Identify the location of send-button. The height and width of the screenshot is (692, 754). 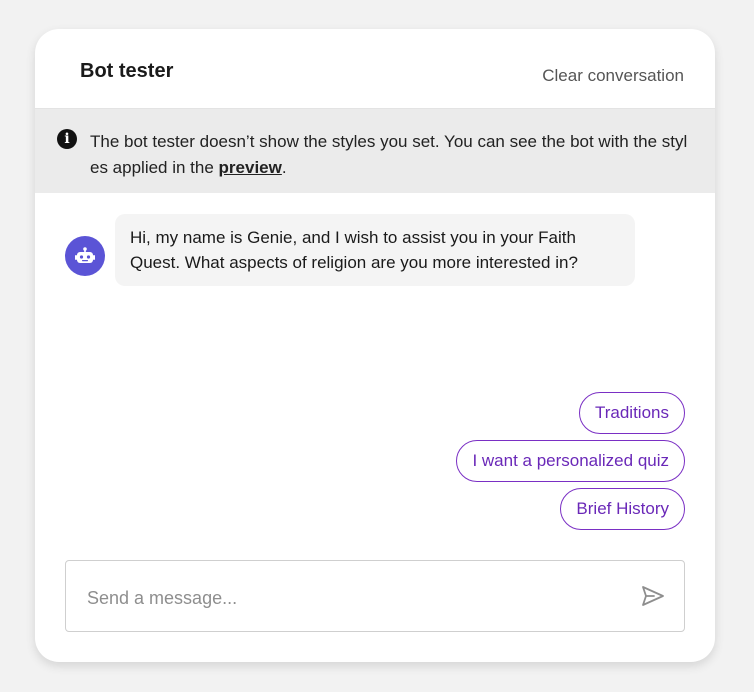
(653, 596).